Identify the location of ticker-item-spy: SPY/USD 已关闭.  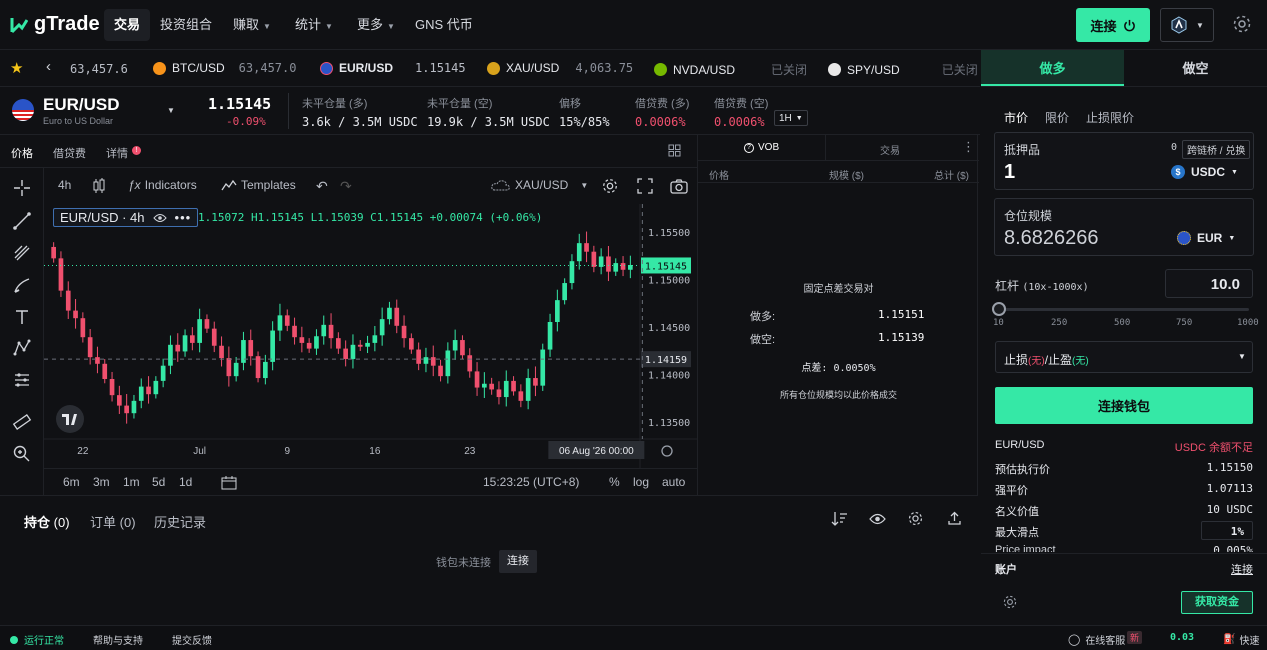
(903, 69).